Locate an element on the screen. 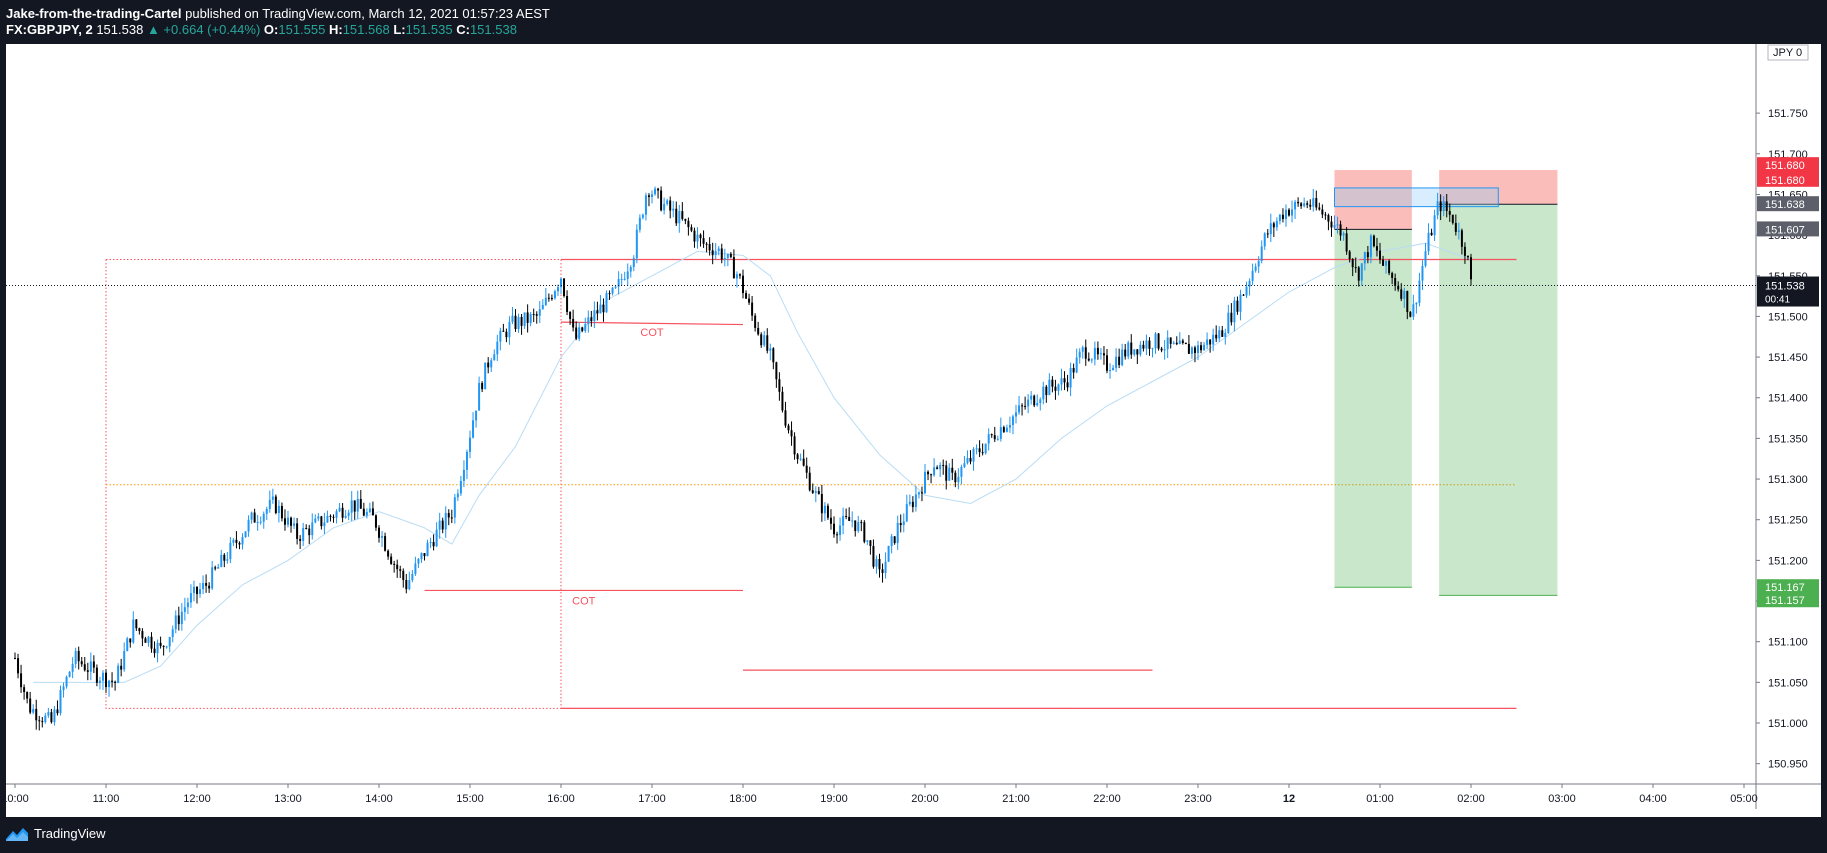  author-name: Jake-from-the-trading-Cartel is located at coordinates (94, 13).